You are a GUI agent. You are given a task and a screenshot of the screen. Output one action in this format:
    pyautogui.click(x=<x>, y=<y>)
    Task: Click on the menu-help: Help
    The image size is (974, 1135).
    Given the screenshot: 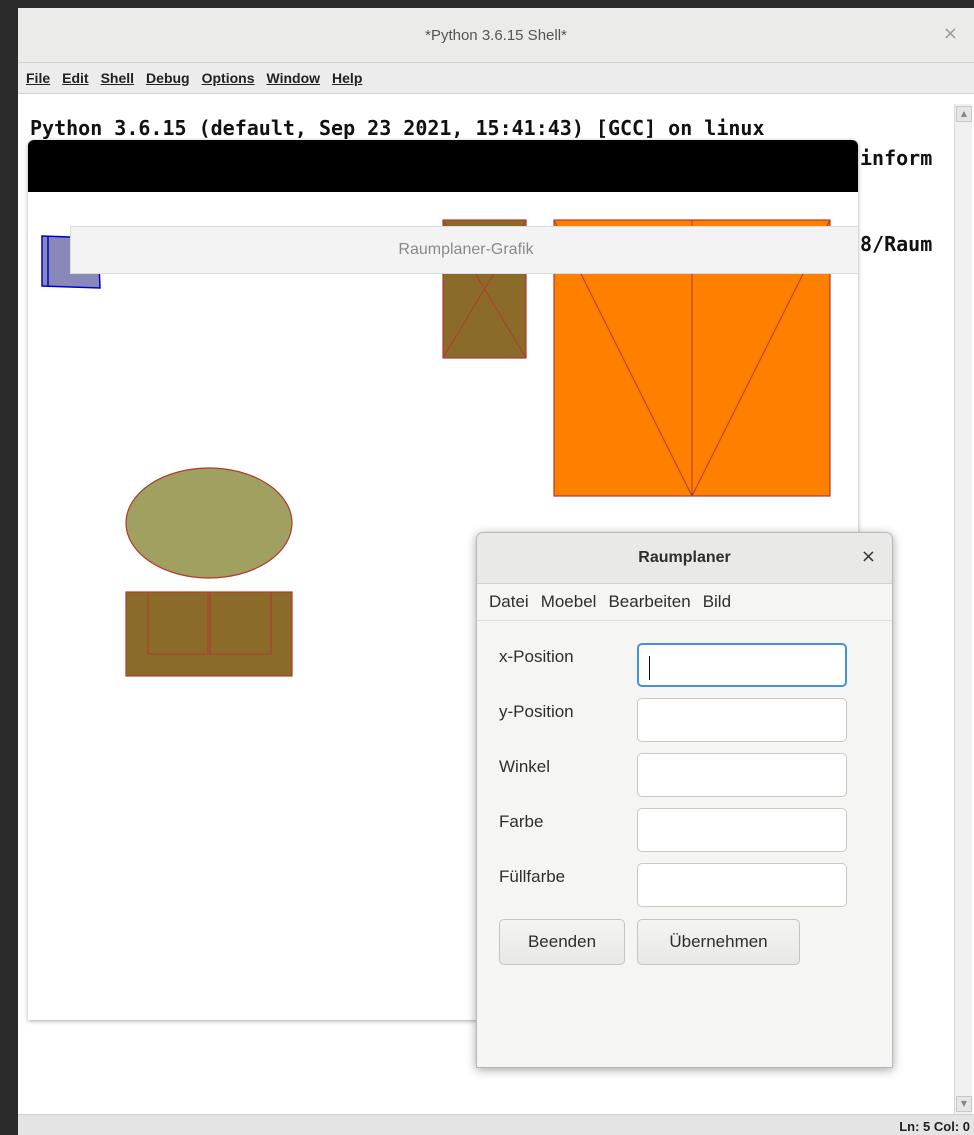 What is the action you would take?
    pyautogui.click(x=347, y=78)
    